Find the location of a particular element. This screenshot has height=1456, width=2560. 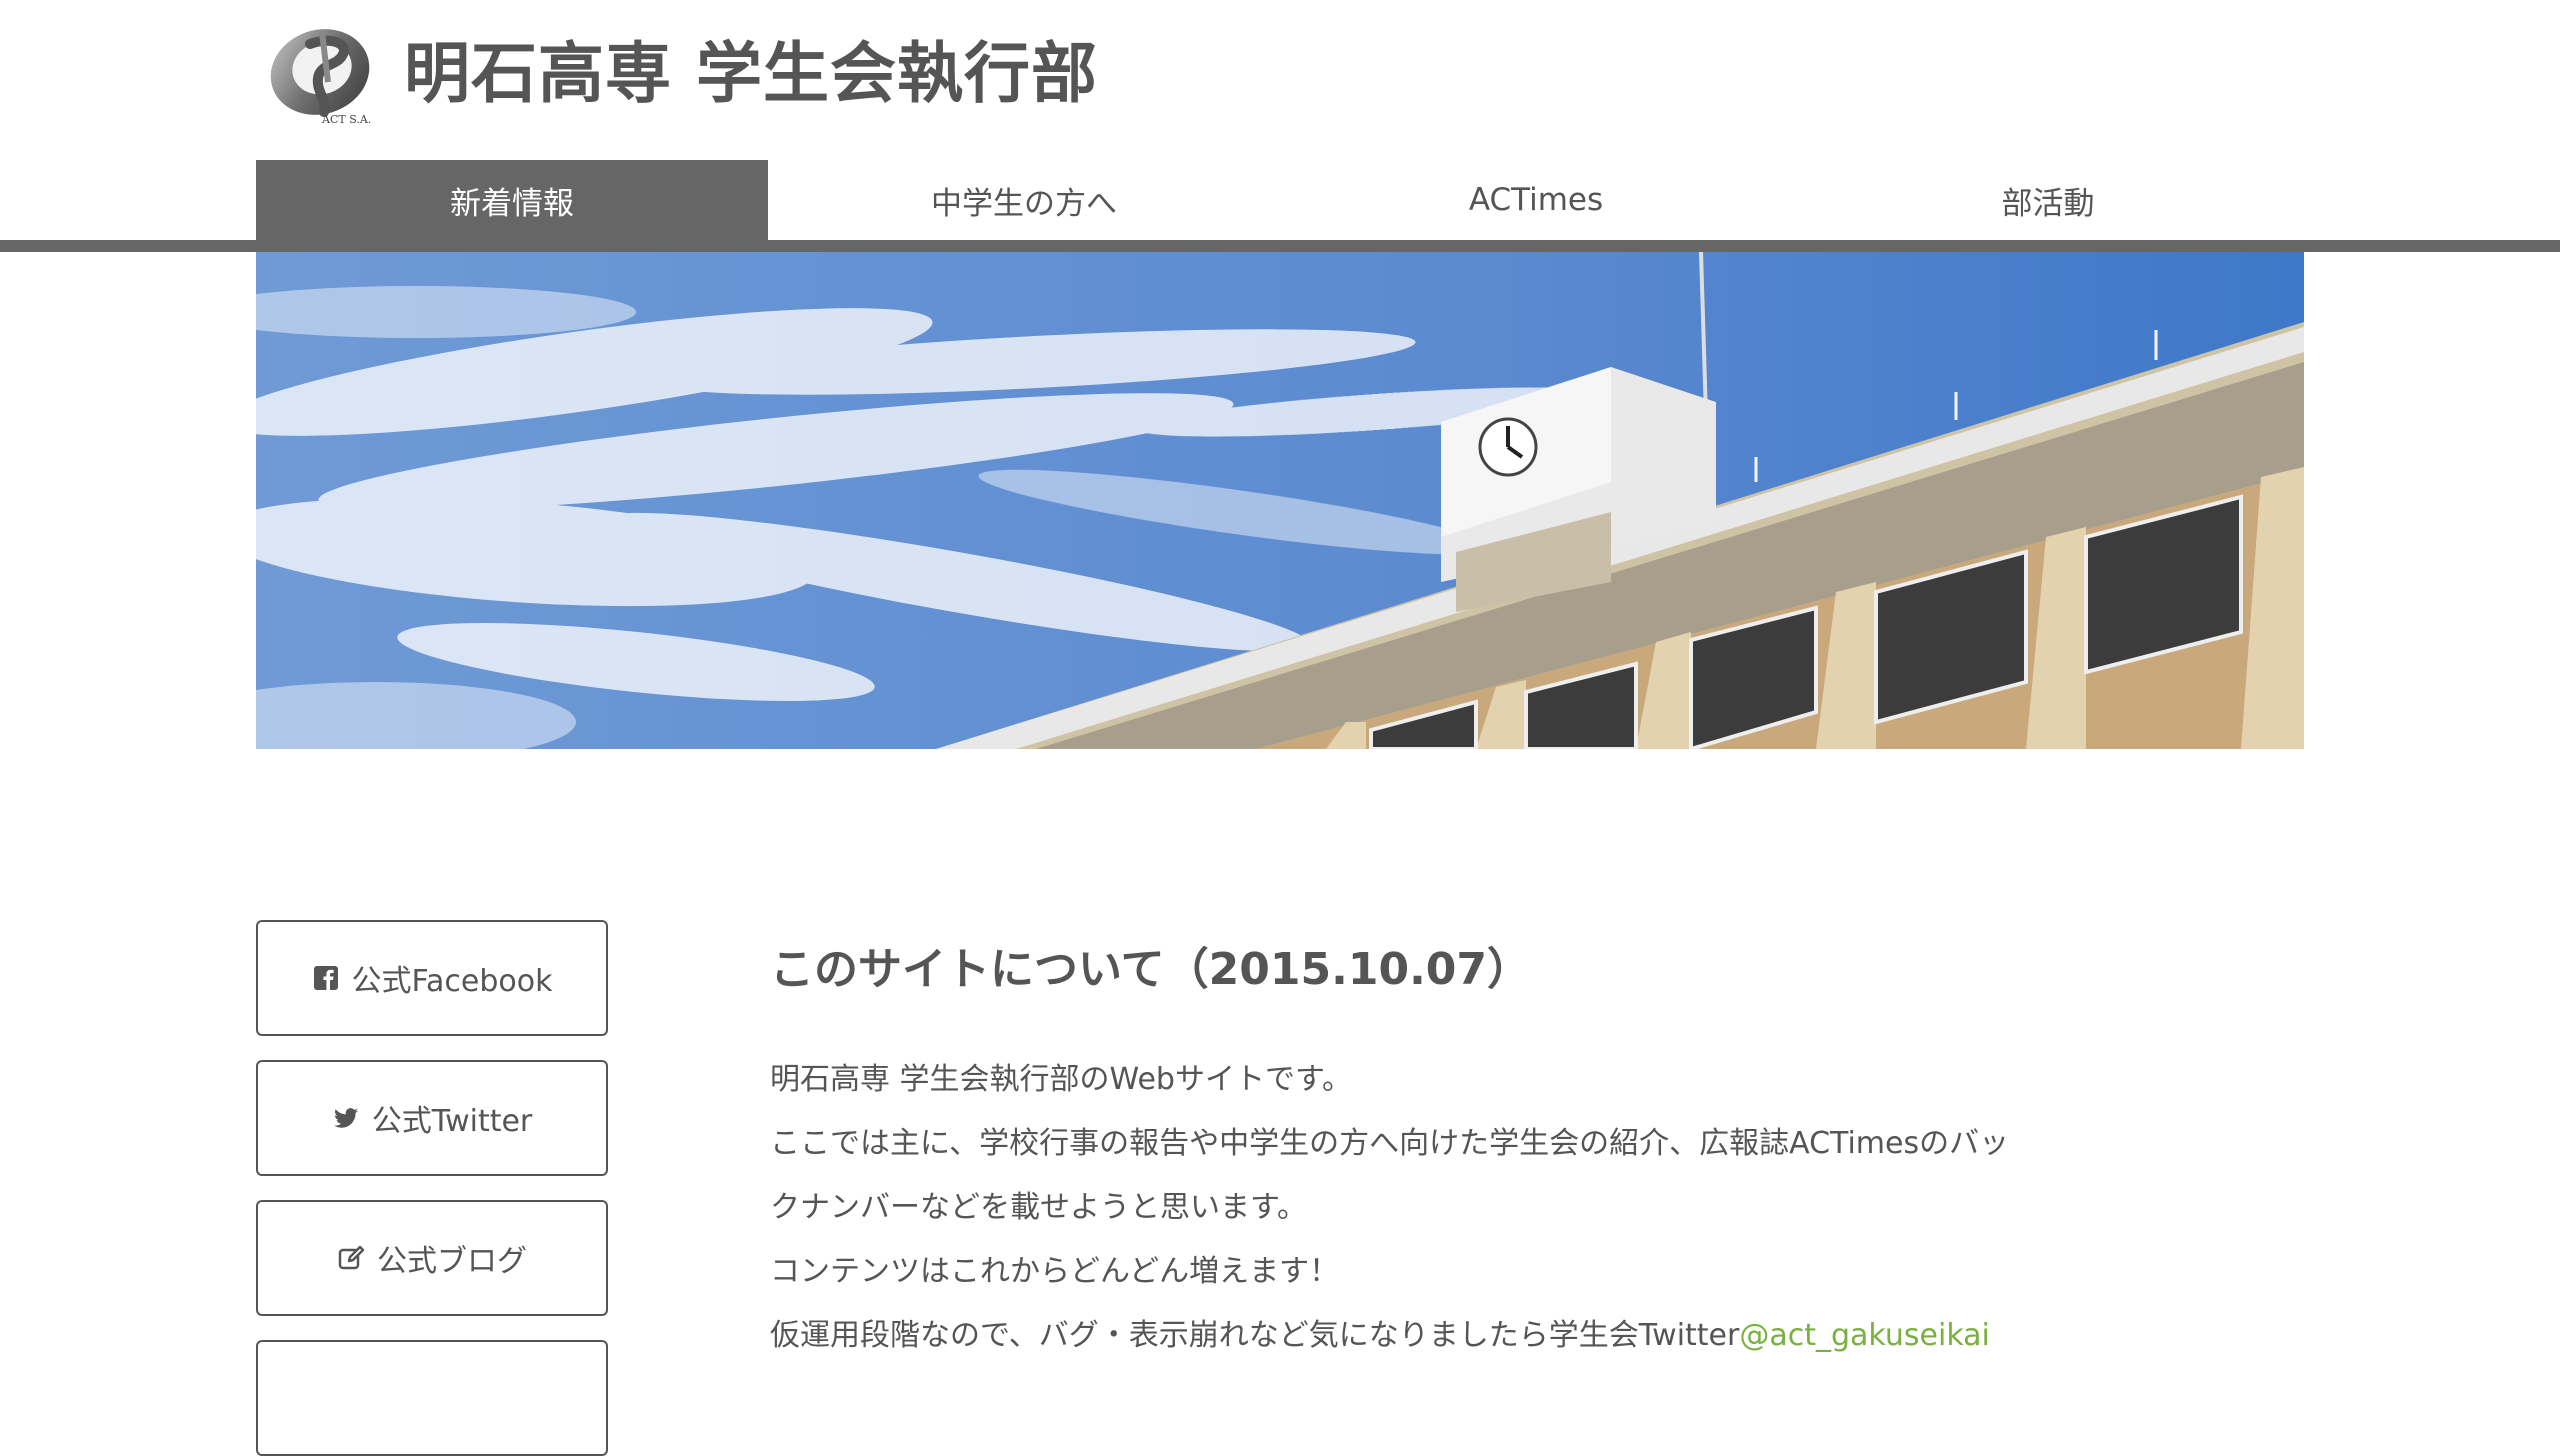

twitter-button: 公式Twitter is located at coordinates (432, 1118).